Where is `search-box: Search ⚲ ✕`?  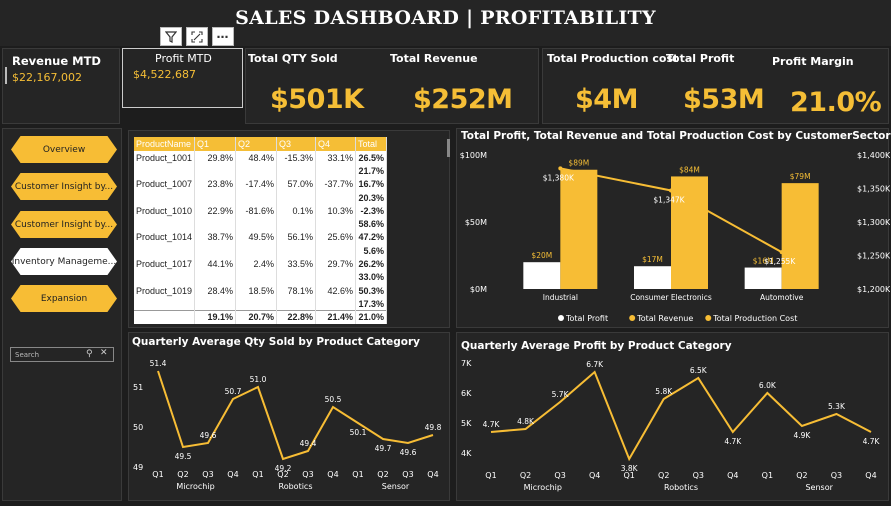 search-box: Search ⚲ ✕ is located at coordinates (62, 354).